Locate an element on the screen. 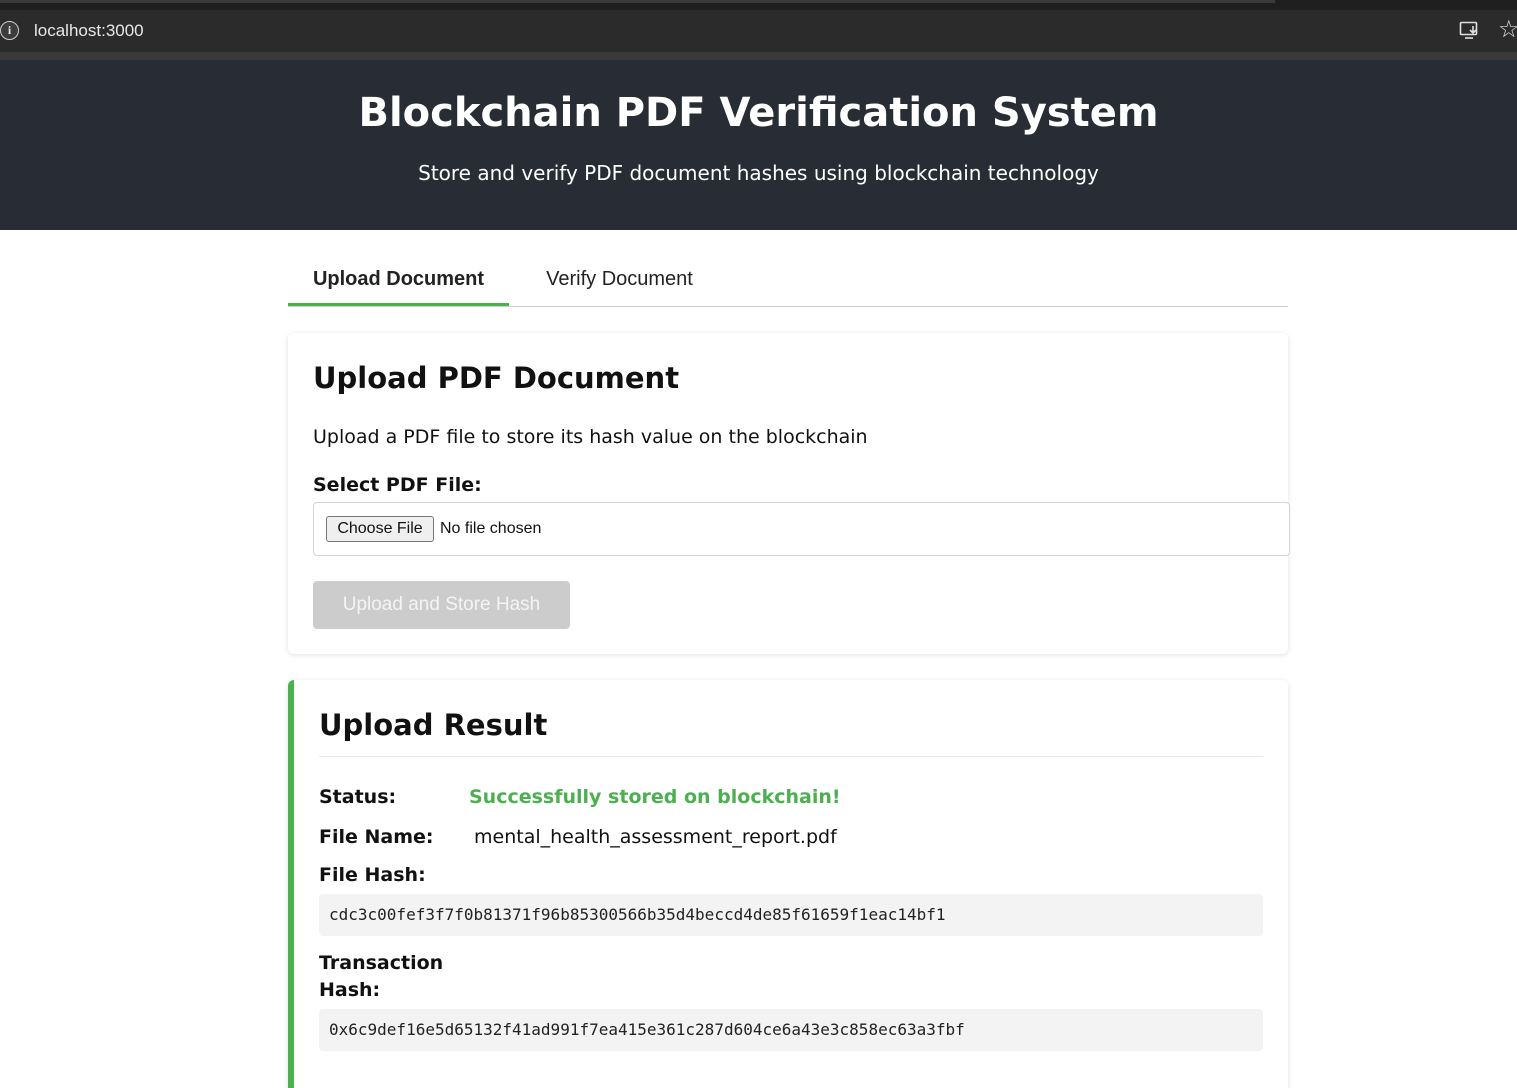 The height and width of the screenshot is (1088, 1517). tab-verify-document: Verify Document is located at coordinates (619, 279).